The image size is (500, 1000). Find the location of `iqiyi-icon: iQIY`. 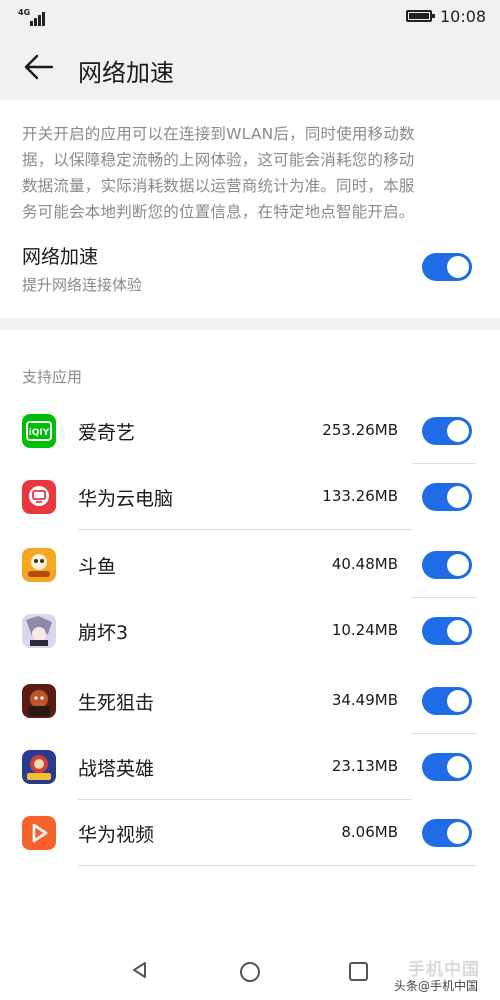

iqiyi-icon: iQIY is located at coordinates (39, 431).